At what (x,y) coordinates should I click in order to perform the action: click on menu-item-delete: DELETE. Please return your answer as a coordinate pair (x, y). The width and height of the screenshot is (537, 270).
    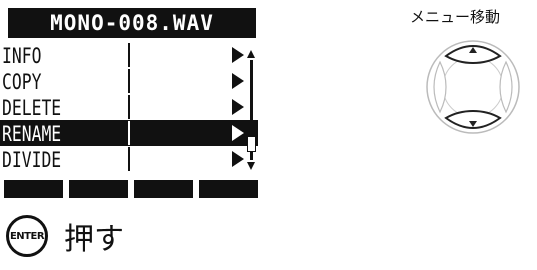
    Looking at the image, I should click on (129, 107).